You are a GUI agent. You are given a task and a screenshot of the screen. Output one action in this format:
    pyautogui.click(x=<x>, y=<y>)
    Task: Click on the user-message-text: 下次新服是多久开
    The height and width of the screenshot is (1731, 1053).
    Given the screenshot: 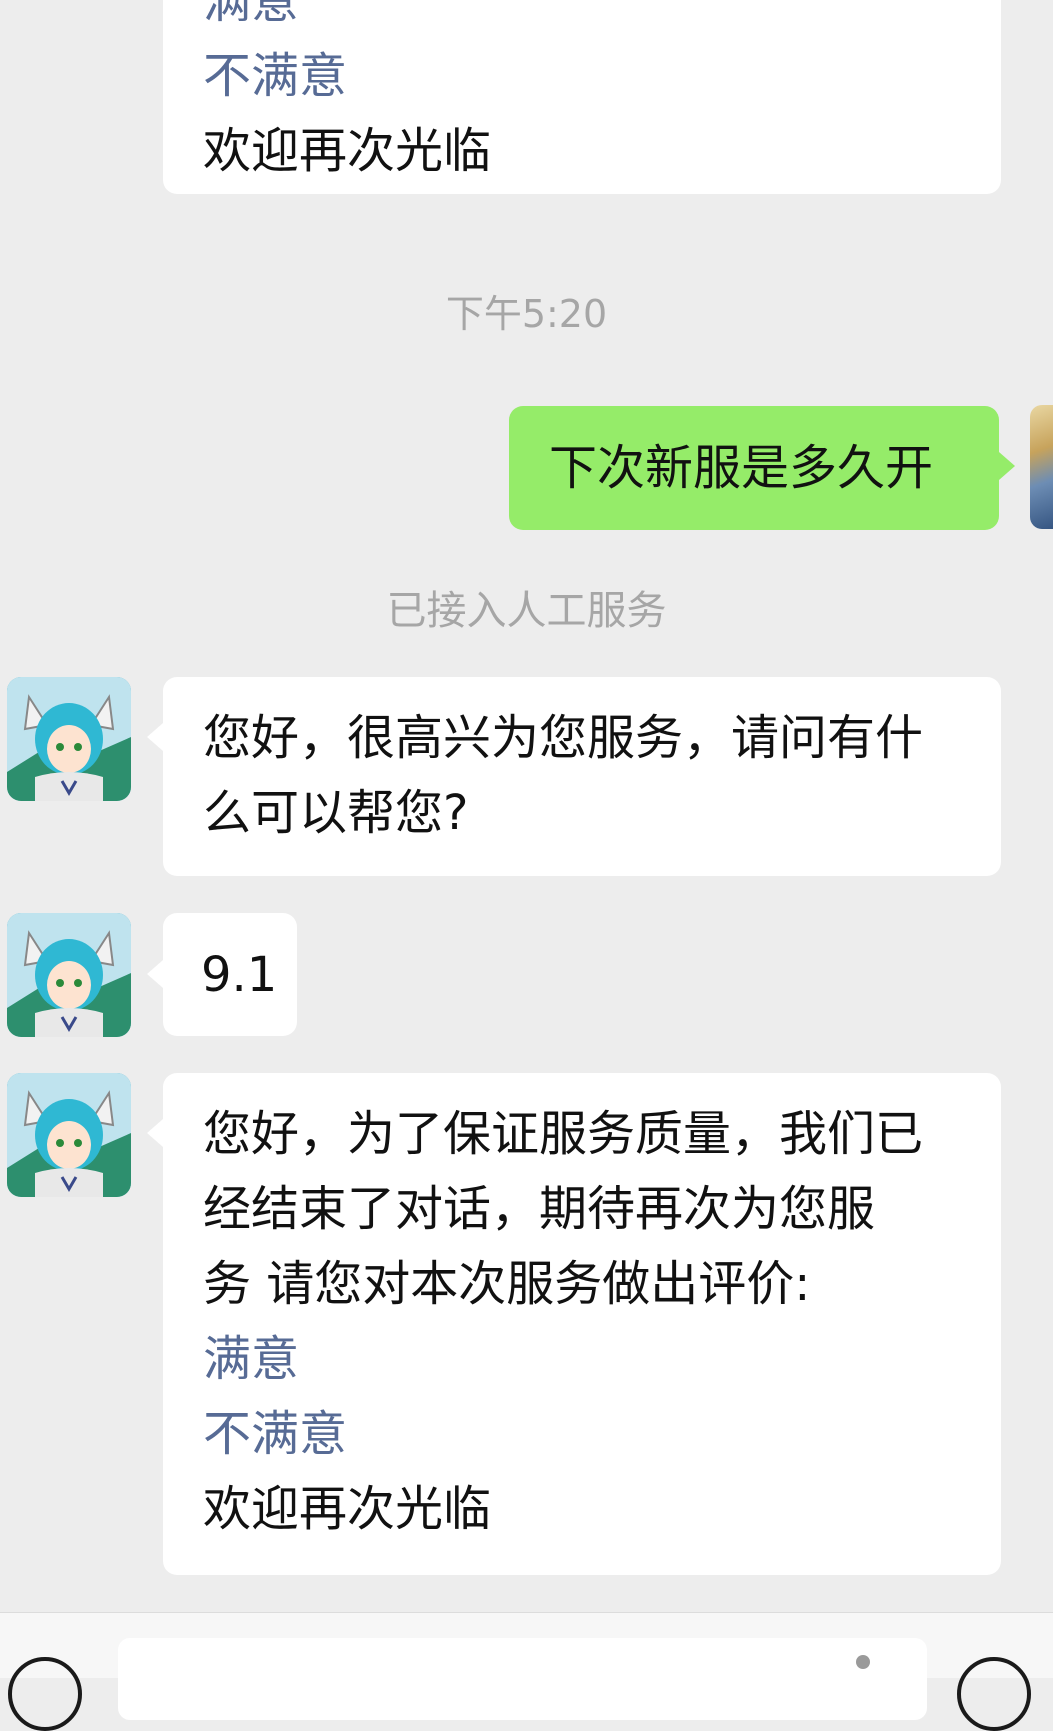 What is the action you would take?
    pyautogui.click(x=741, y=468)
    